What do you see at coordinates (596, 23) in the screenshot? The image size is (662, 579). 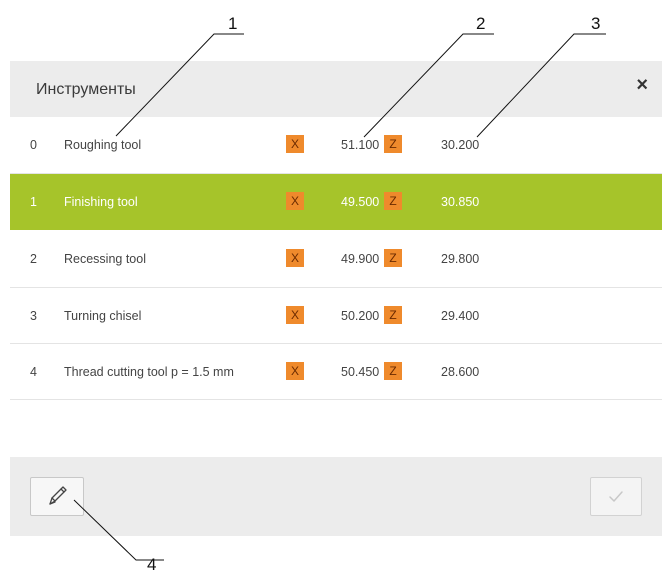 I see `callout-3: 3` at bounding box center [596, 23].